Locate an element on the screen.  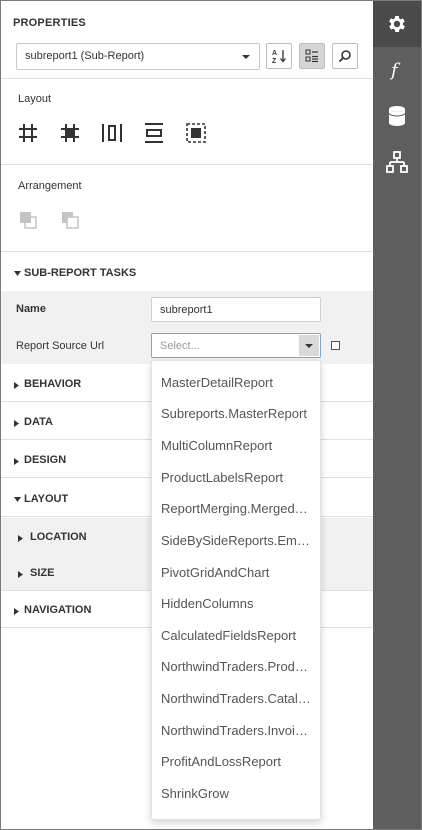
search-button is located at coordinates (345, 56).